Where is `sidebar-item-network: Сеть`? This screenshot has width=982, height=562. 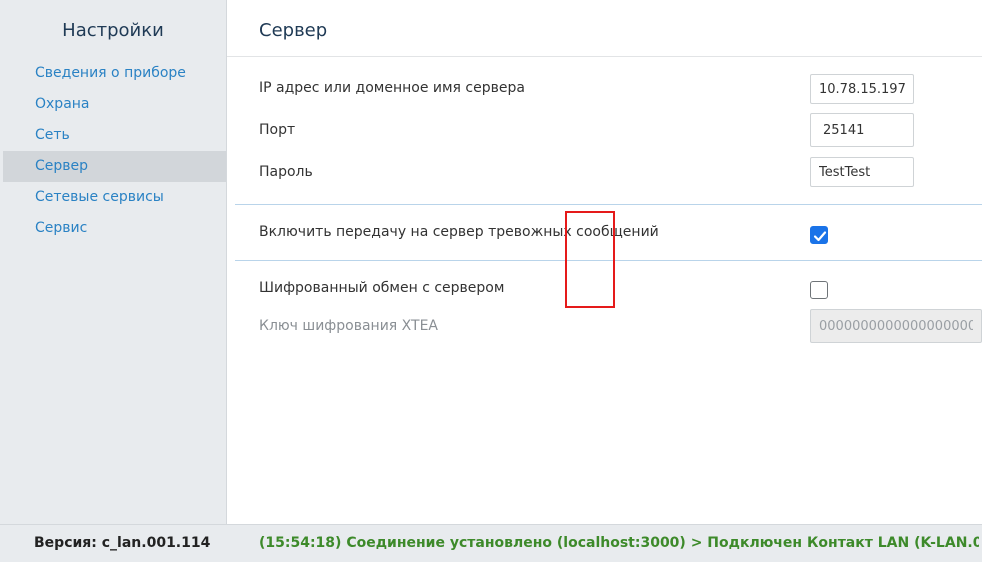
sidebar-item-network: Сеть is located at coordinates (114, 135).